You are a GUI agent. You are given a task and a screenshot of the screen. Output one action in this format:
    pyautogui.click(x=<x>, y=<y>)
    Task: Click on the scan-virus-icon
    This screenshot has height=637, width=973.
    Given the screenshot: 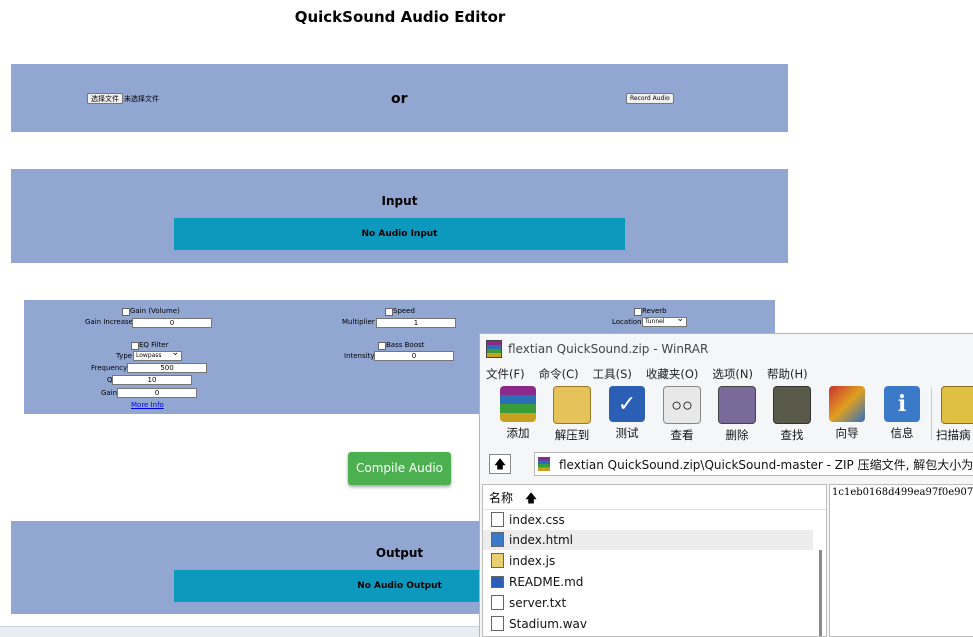 What is the action you would take?
    pyautogui.click(x=957, y=405)
    